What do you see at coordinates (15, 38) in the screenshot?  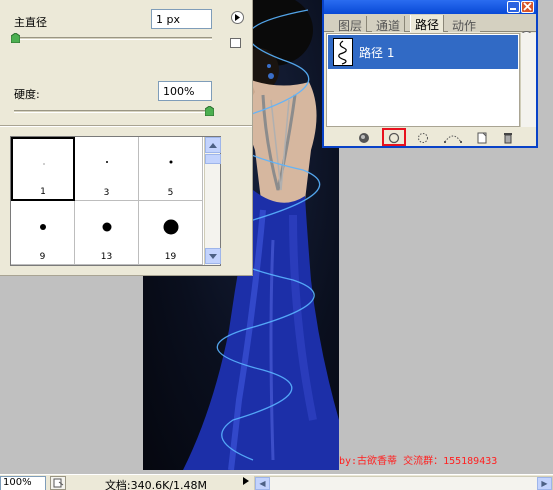 I see `diameter-slider-thumb` at bounding box center [15, 38].